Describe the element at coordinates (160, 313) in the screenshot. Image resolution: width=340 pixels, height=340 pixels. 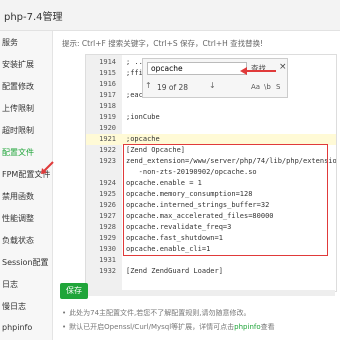
I see `note-text: 此处为74主配置文件,若您不了解配置规则,请勿随意修改。` at that location.